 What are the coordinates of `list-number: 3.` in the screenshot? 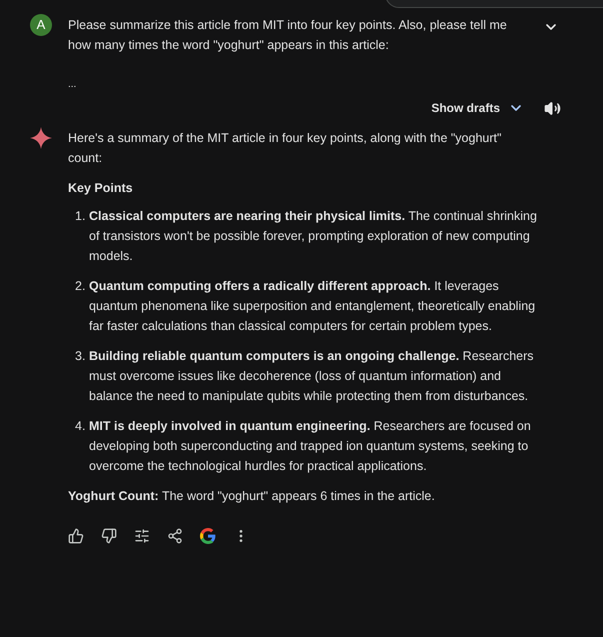 It's located at (80, 356).